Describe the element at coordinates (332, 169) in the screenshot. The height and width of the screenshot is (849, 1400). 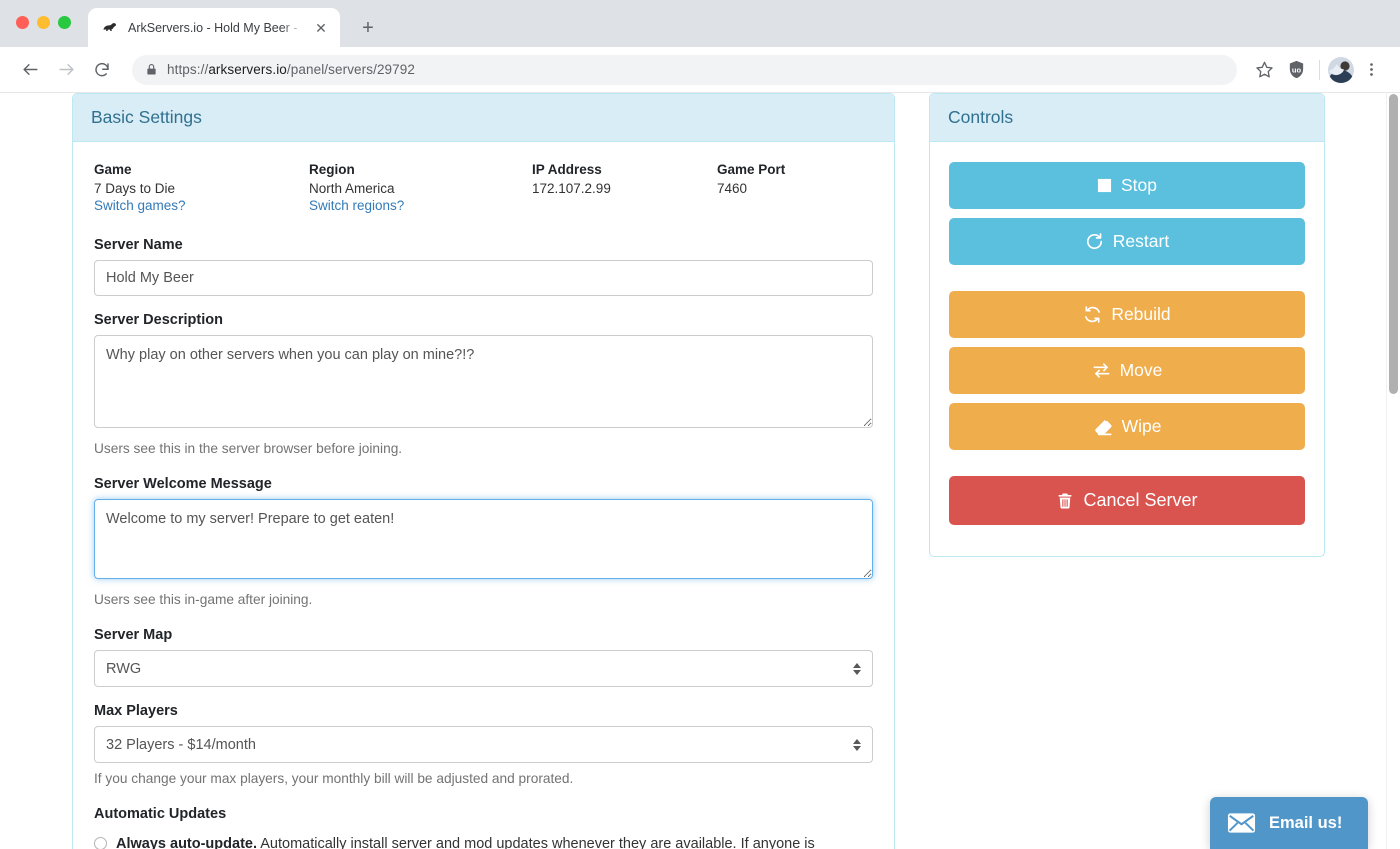
I see `meta-label: Region` at that location.